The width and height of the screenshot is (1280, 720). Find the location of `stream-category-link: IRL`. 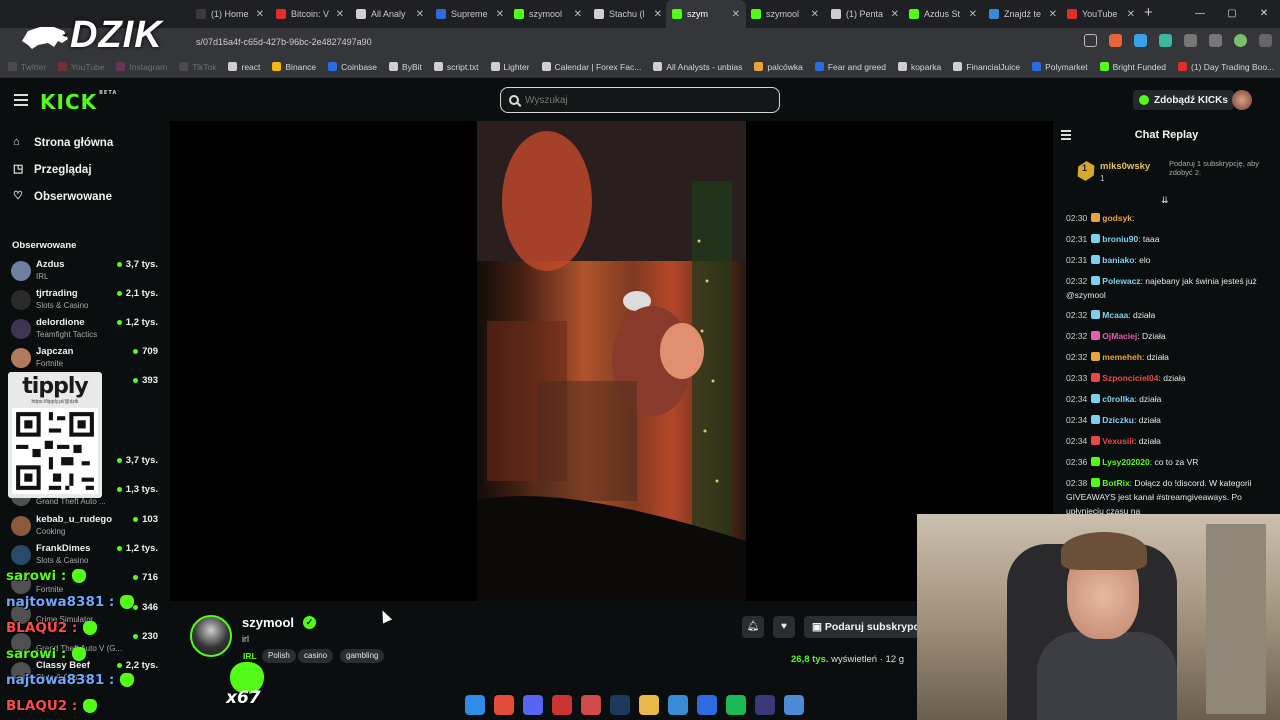

stream-category-link: IRL is located at coordinates (250, 656).